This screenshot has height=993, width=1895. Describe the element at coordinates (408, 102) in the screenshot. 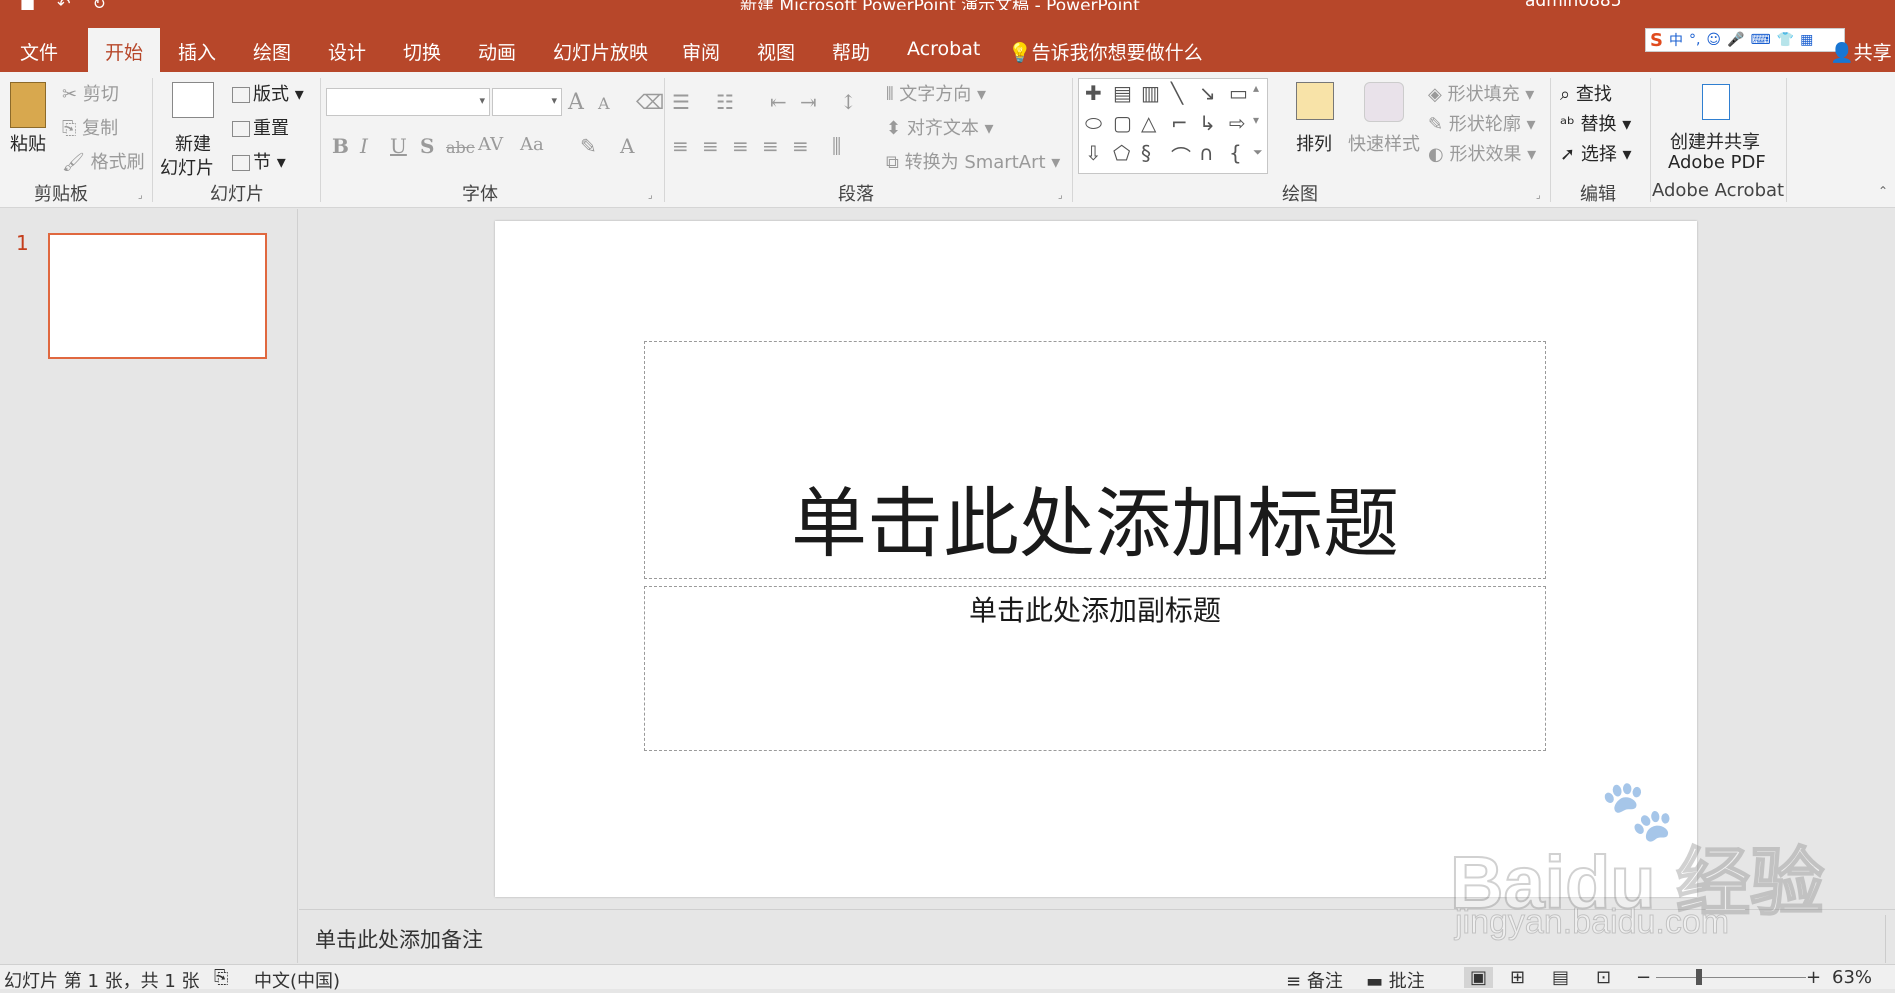

I see `font-name-combo: ▾` at that location.